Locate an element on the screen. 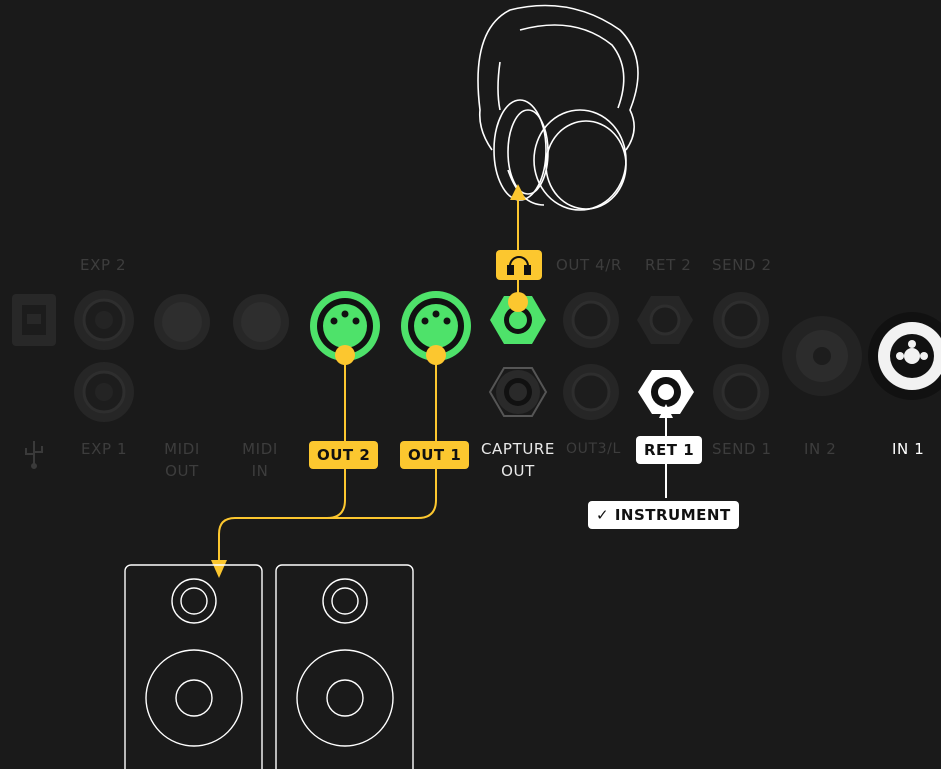 The height and width of the screenshot is (769, 941). label-in1: IN 1 is located at coordinates (908, 449).